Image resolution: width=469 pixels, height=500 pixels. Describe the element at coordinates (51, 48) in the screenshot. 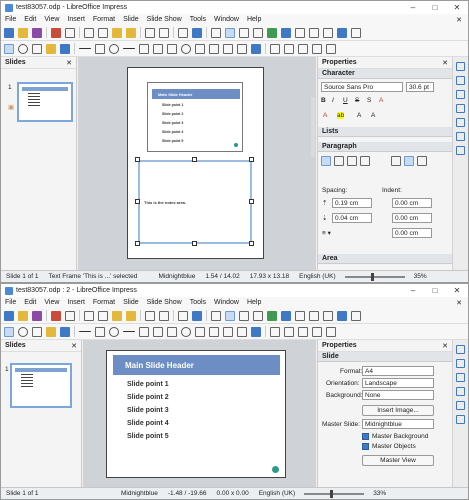

I see `fill-color-icon` at that location.